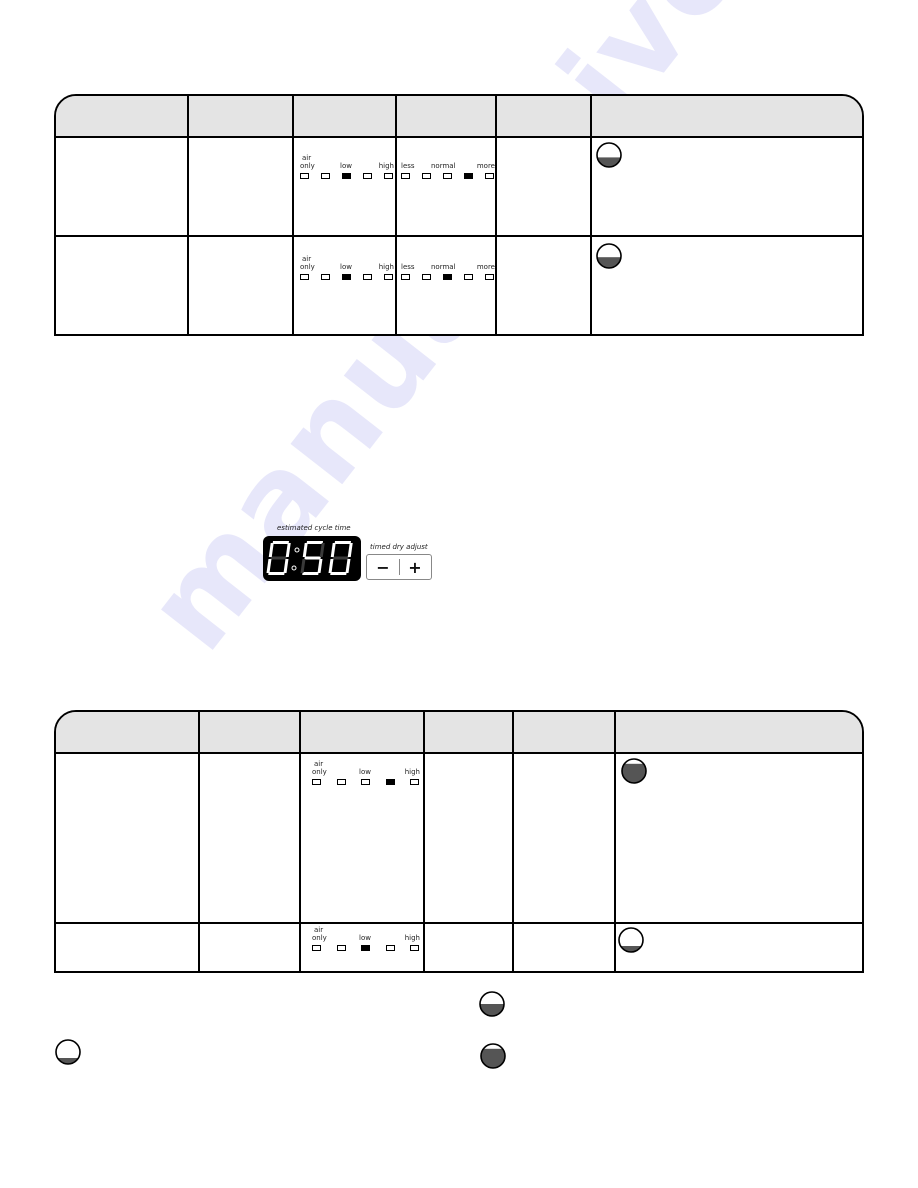 The image size is (918, 1188). I want to click on large-load-icon, so click(493, 1056).